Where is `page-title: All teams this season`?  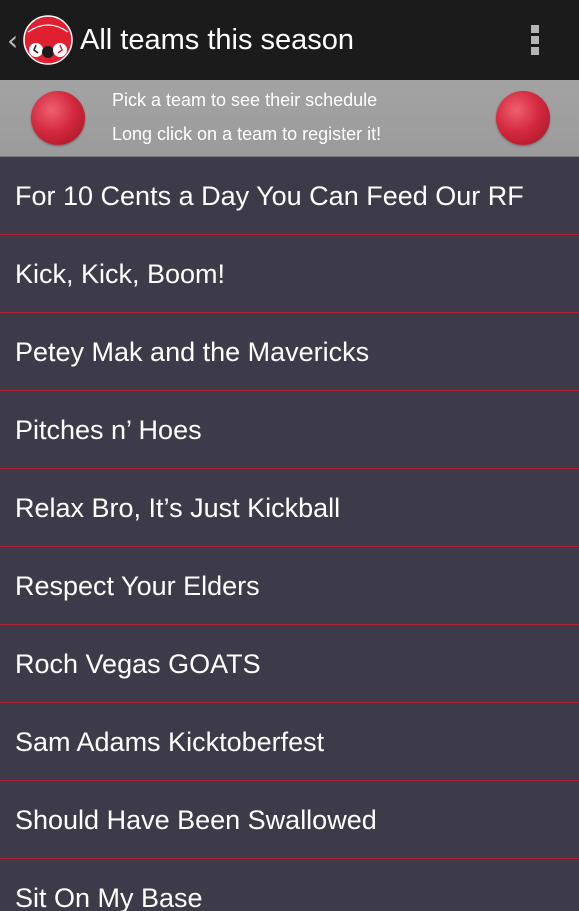
page-title: All teams this season is located at coordinates (217, 40).